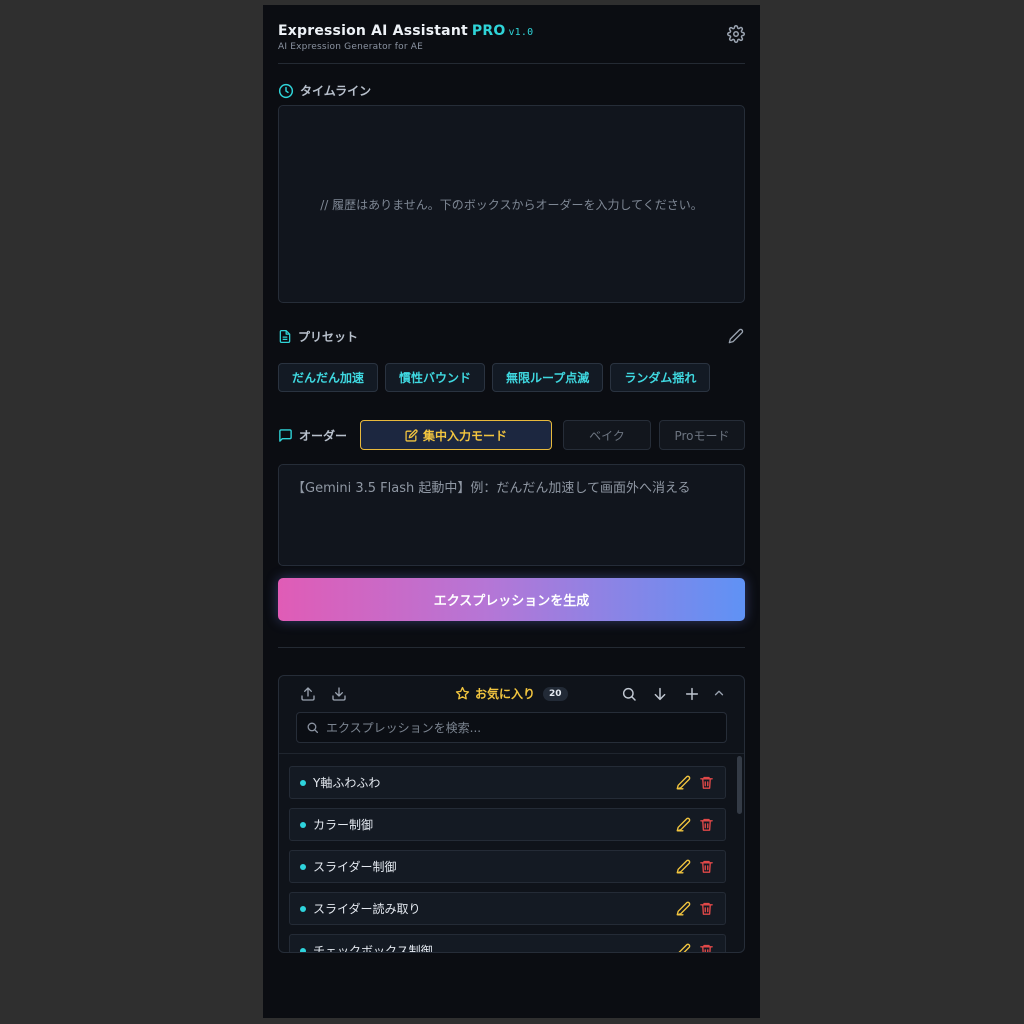  I want to click on generate-button: エクスプレッションを生成, so click(511, 599).